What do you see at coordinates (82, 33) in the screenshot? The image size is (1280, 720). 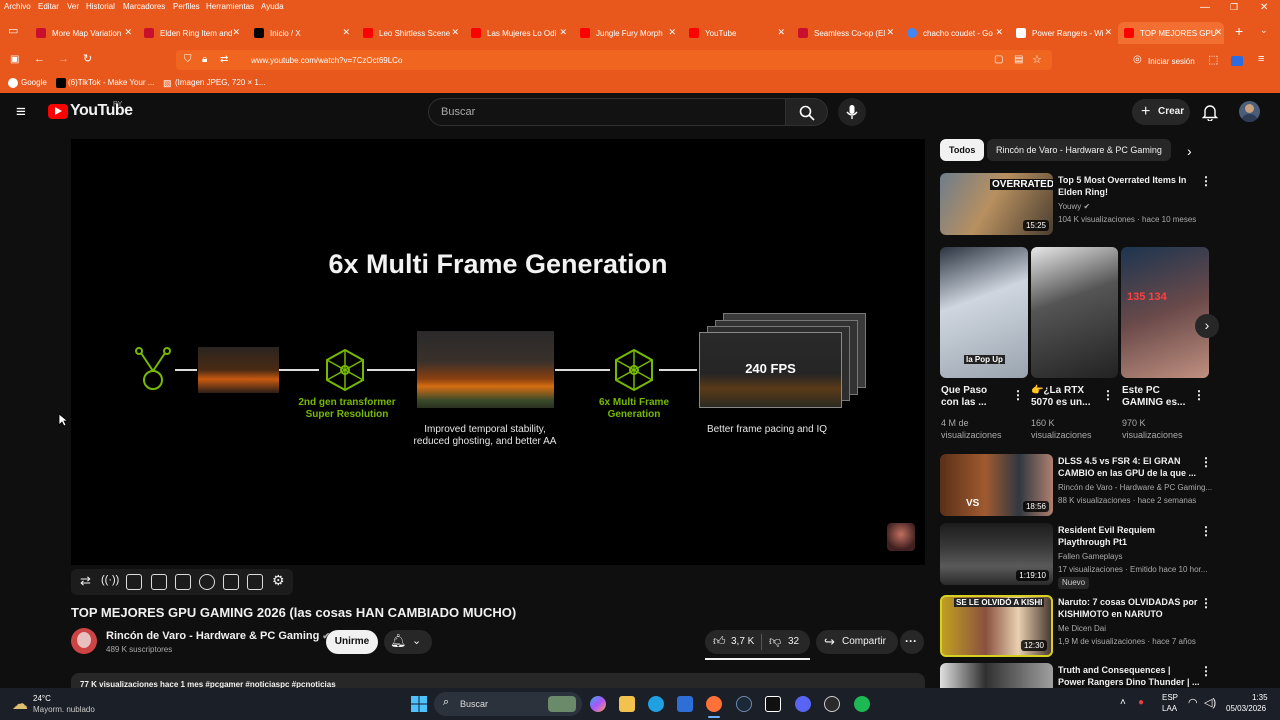 I see `tab-1: More Map Variation ✕` at bounding box center [82, 33].